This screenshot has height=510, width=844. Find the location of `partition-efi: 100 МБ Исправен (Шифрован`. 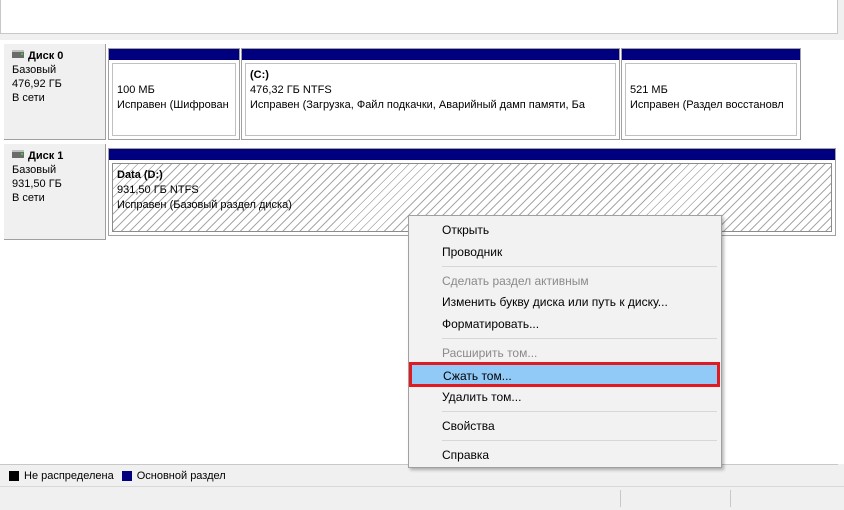

partition-efi: 100 МБ Исправен (Шифрован is located at coordinates (174, 94).